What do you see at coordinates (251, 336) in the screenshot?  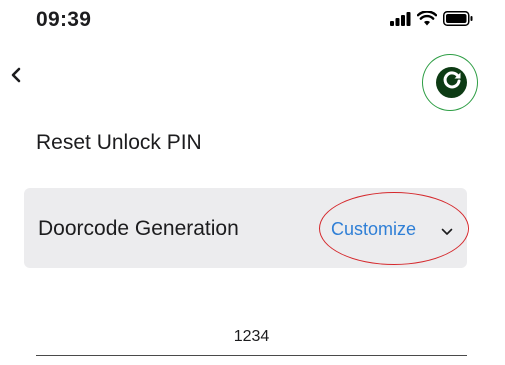 I see `pin-value: 1234` at bounding box center [251, 336].